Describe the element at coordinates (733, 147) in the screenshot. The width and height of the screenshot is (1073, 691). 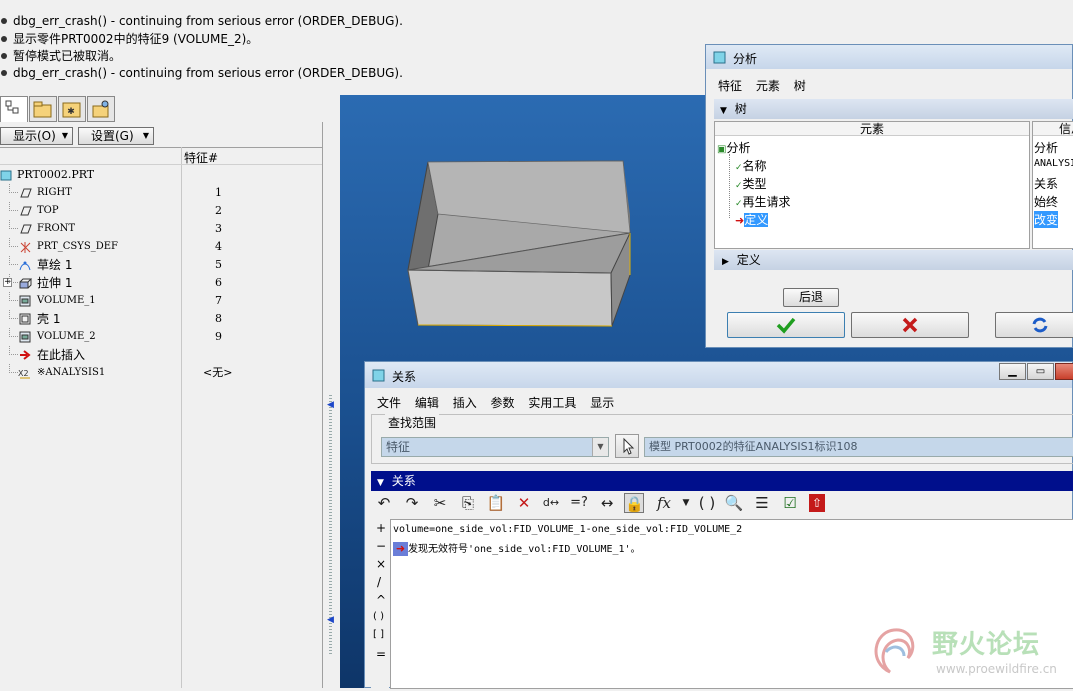
I see `tree-root-analysis: ▣分析` at that location.